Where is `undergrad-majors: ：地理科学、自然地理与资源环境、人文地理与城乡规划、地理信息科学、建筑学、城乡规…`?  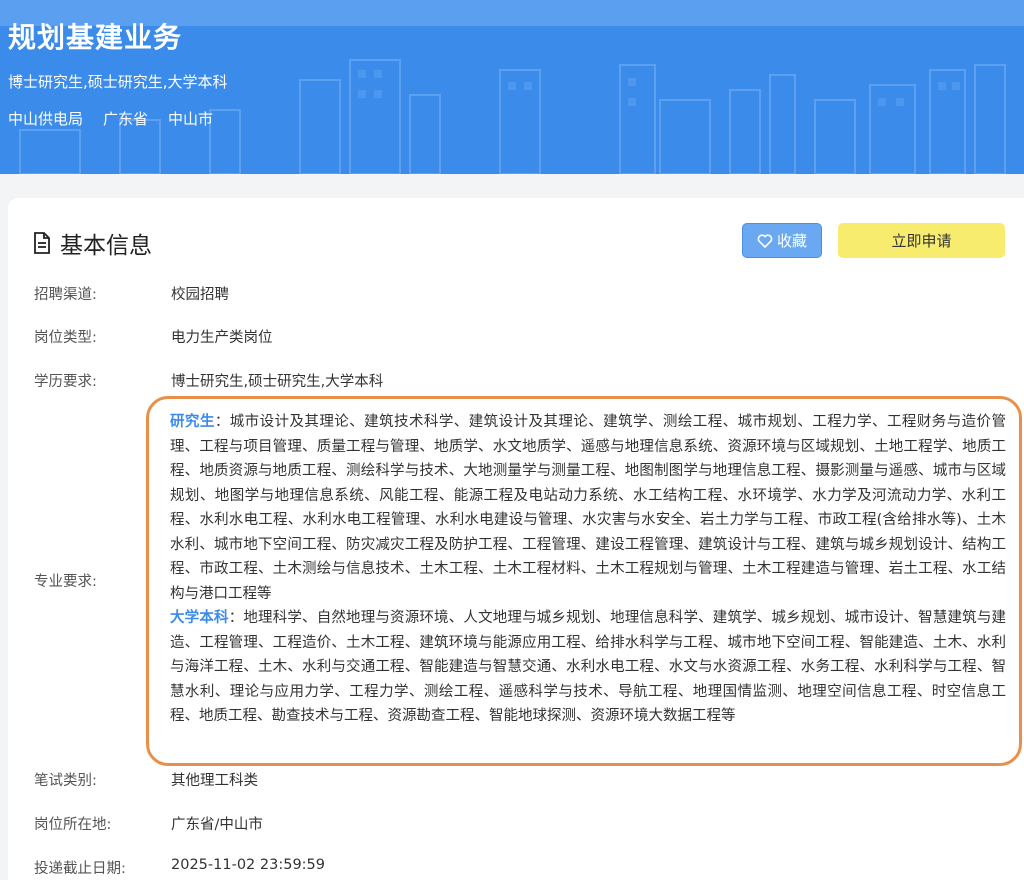
undergrad-majors: ：地理科学、自然地理与资源环境、人文地理与城乡规划、地理信息科学、建筑学、城乡规… is located at coordinates (588, 667).